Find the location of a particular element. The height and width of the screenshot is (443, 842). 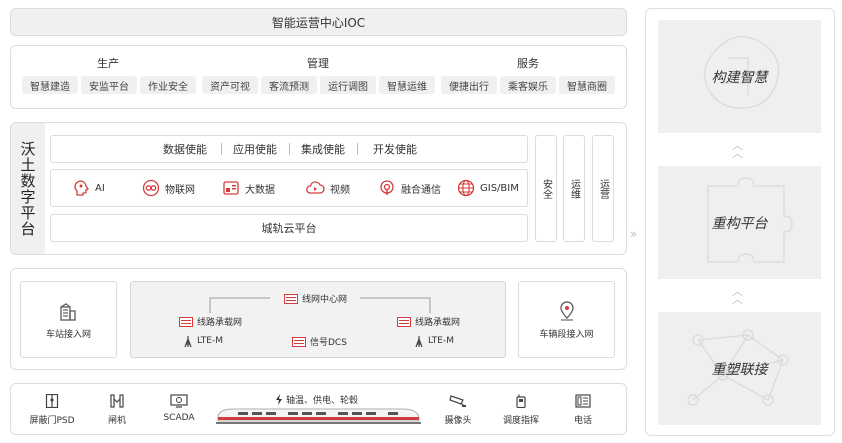

app-smart-maintenance: 智慧运维 is located at coordinates (407, 85).